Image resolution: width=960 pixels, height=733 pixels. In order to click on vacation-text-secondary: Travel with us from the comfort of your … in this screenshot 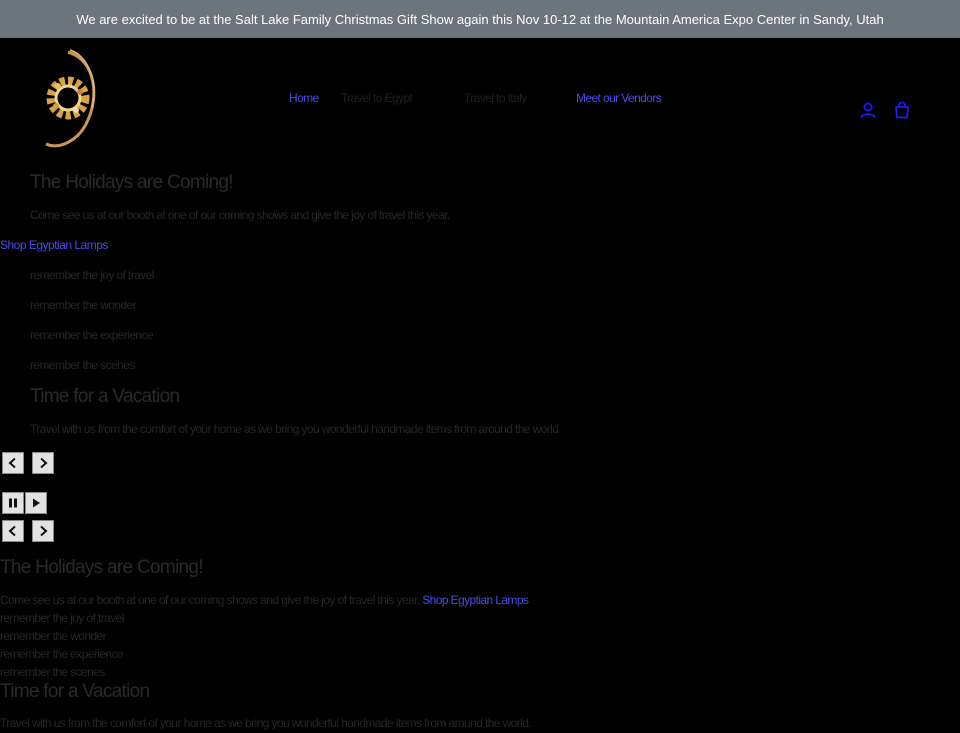, I will do `click(266, 723)`.